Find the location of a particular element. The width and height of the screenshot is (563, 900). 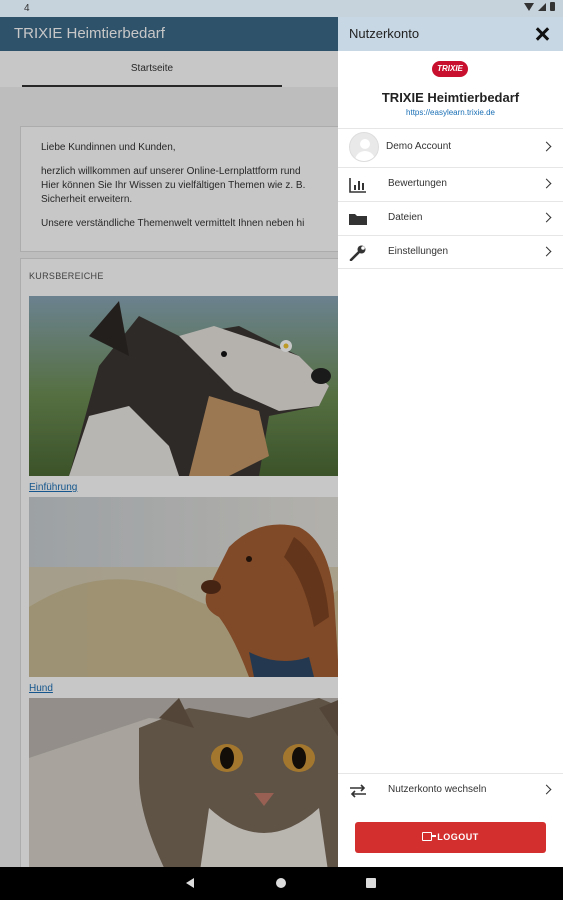

menu-label-einstellungen: Einstellungen is located at coordinates (418, 251).